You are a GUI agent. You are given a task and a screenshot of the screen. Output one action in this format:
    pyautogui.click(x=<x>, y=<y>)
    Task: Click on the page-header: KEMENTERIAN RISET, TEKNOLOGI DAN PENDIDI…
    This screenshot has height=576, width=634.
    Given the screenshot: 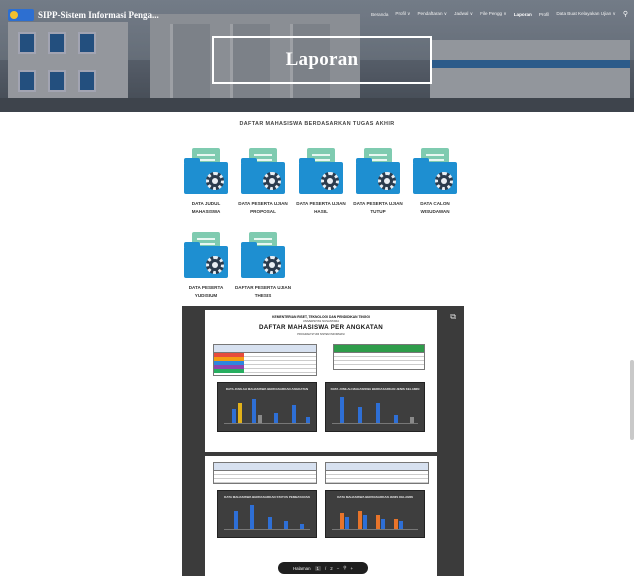 What is the action you would take?
    pyautogui.click(x=321, y=325)
    